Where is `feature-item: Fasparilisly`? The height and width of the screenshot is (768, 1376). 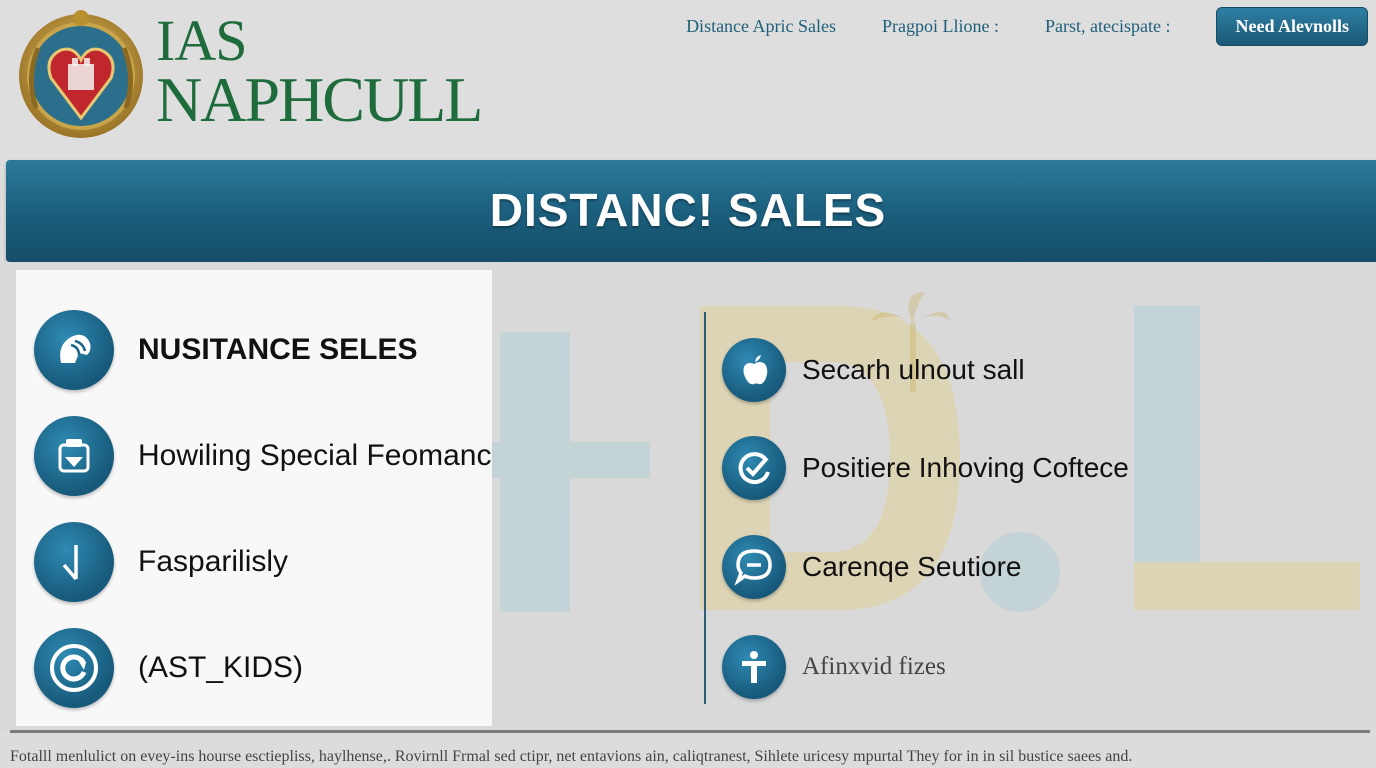 feature-item: Fasparilisly is located at coordinates (254, 562).